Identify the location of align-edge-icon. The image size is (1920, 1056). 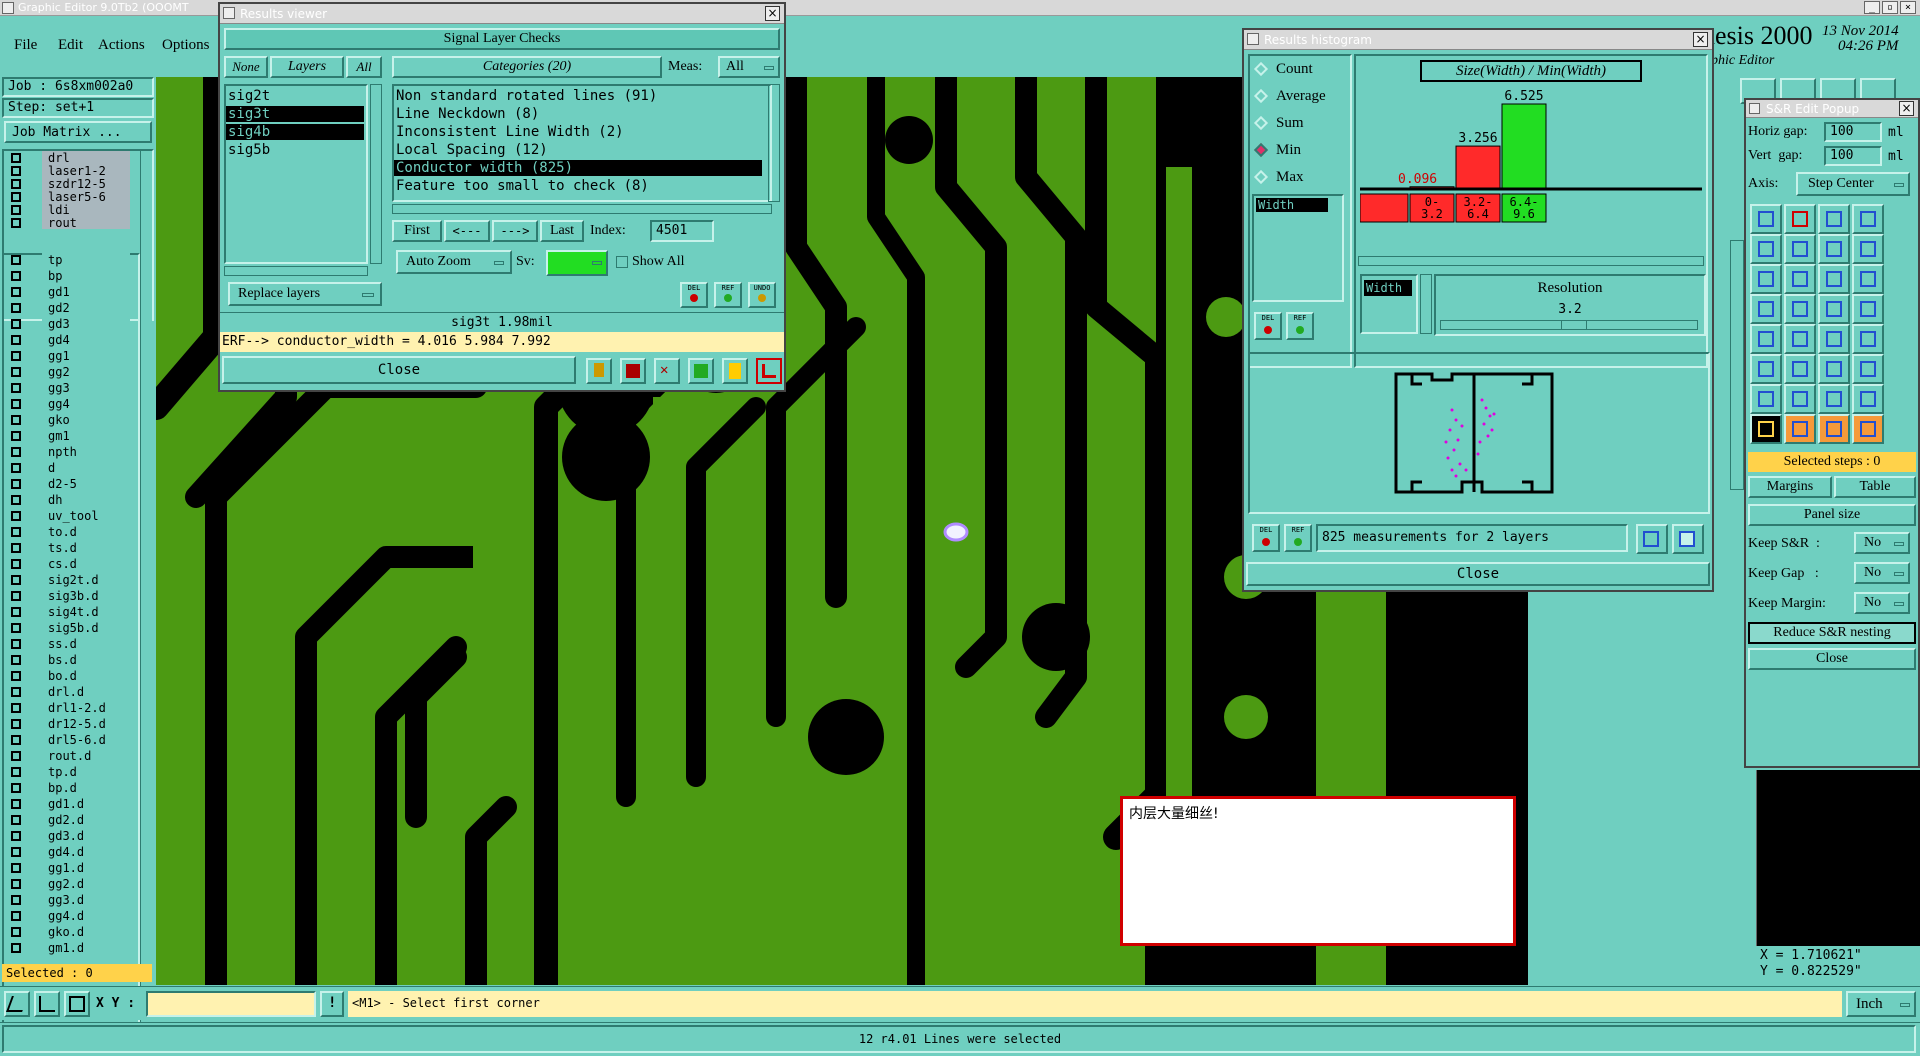
(1868, 279).